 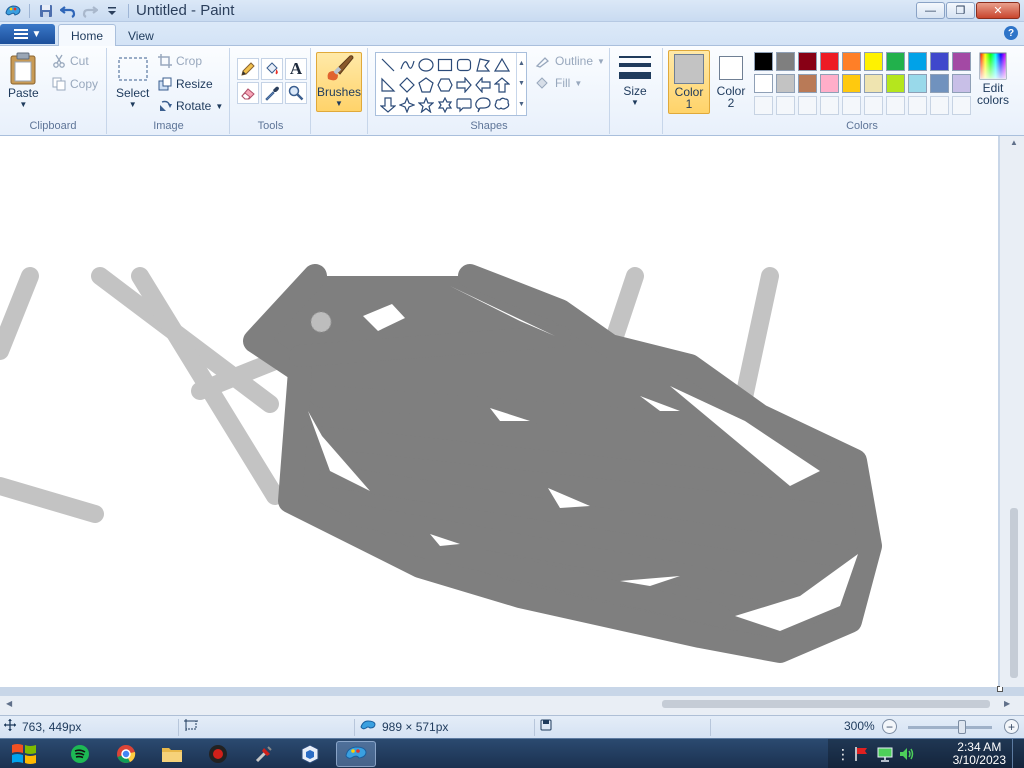 I want to click on taskbar-clock: 2:34 AM 3/10/2023, so click(x=979, y=754).